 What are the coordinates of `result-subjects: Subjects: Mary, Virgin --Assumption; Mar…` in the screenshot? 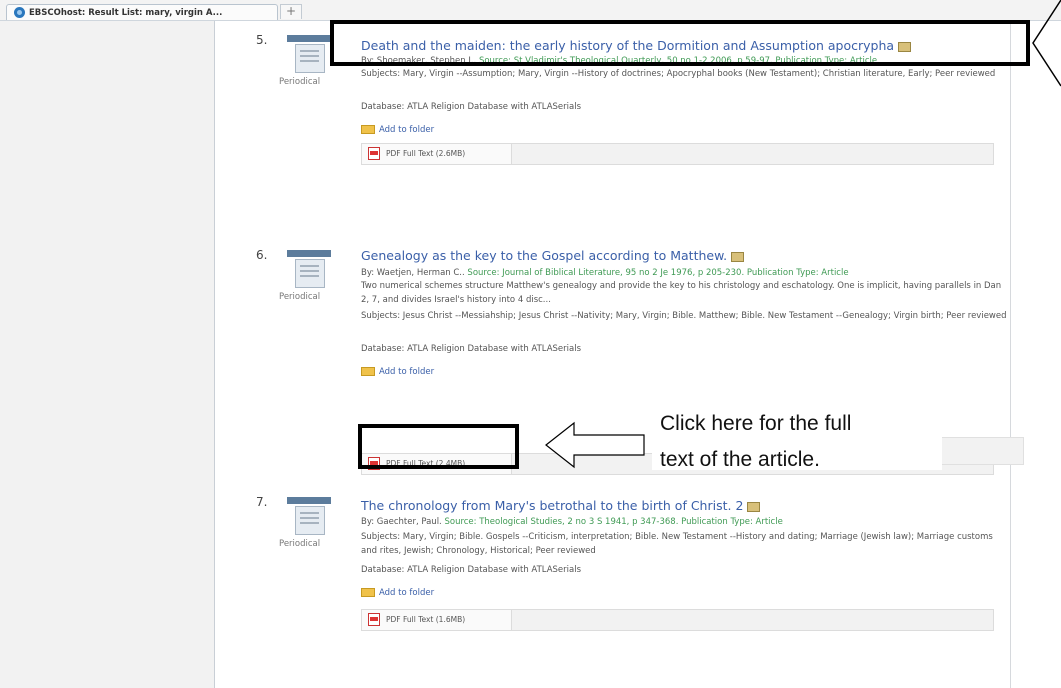 It's located at (678, 74).